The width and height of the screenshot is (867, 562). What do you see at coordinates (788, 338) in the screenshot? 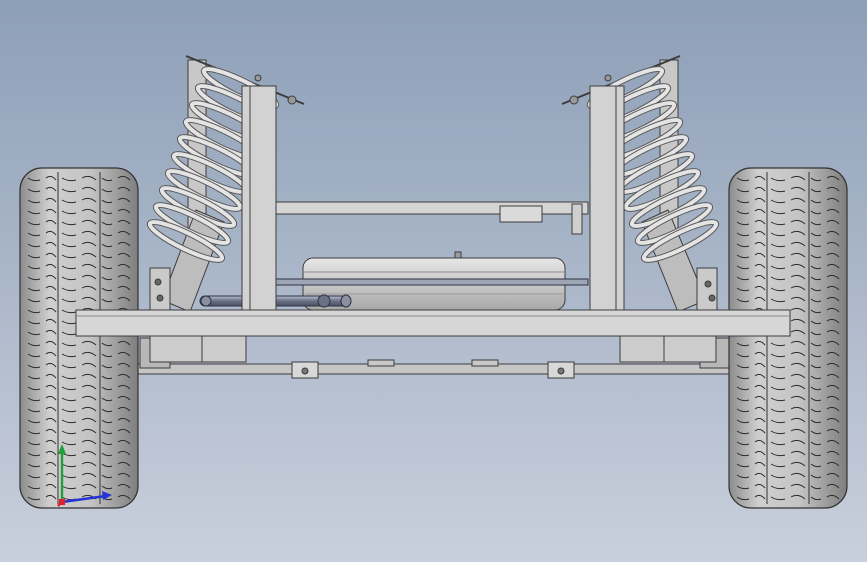
I see `right-tire` at bounding box center [788, 338].